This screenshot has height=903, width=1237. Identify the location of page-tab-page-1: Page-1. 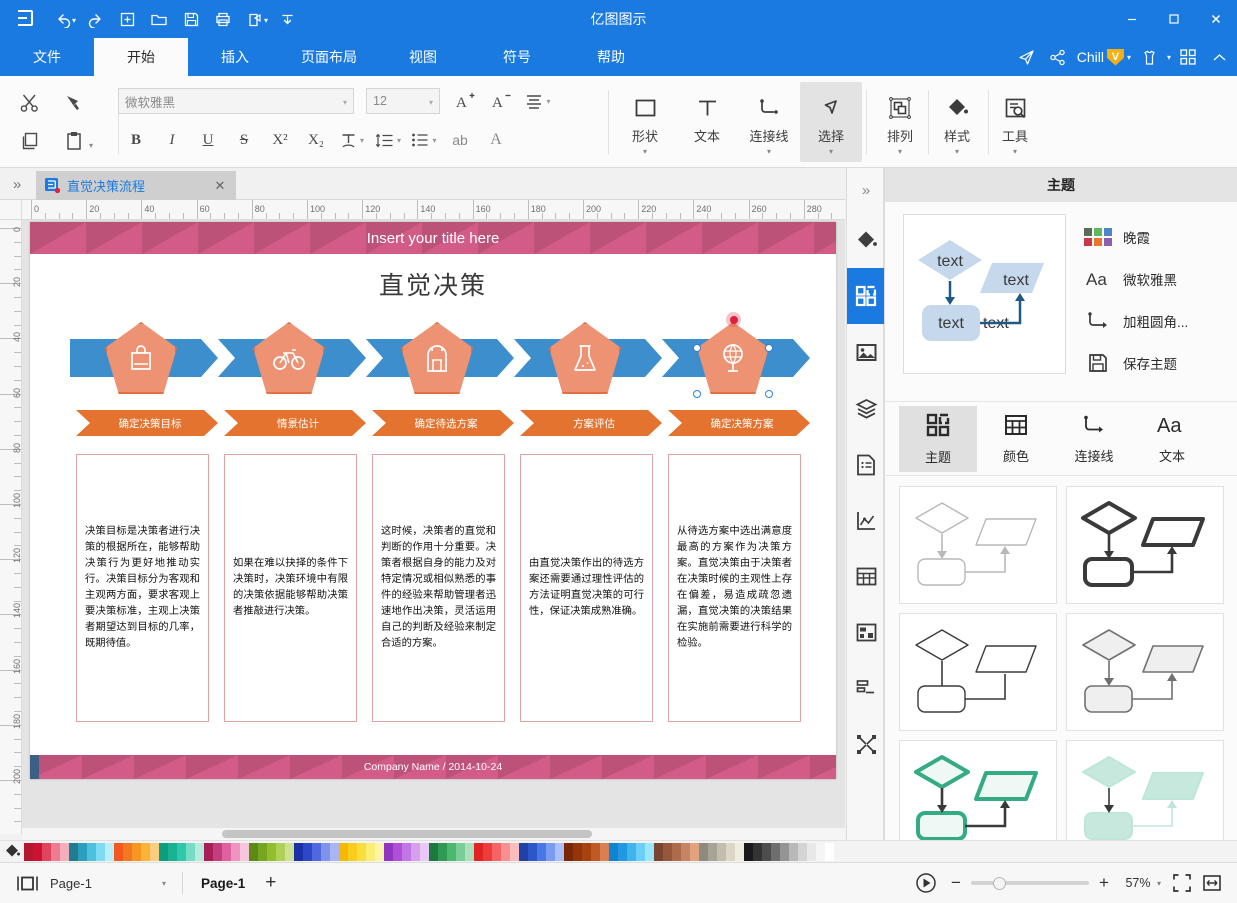
(223, 883).